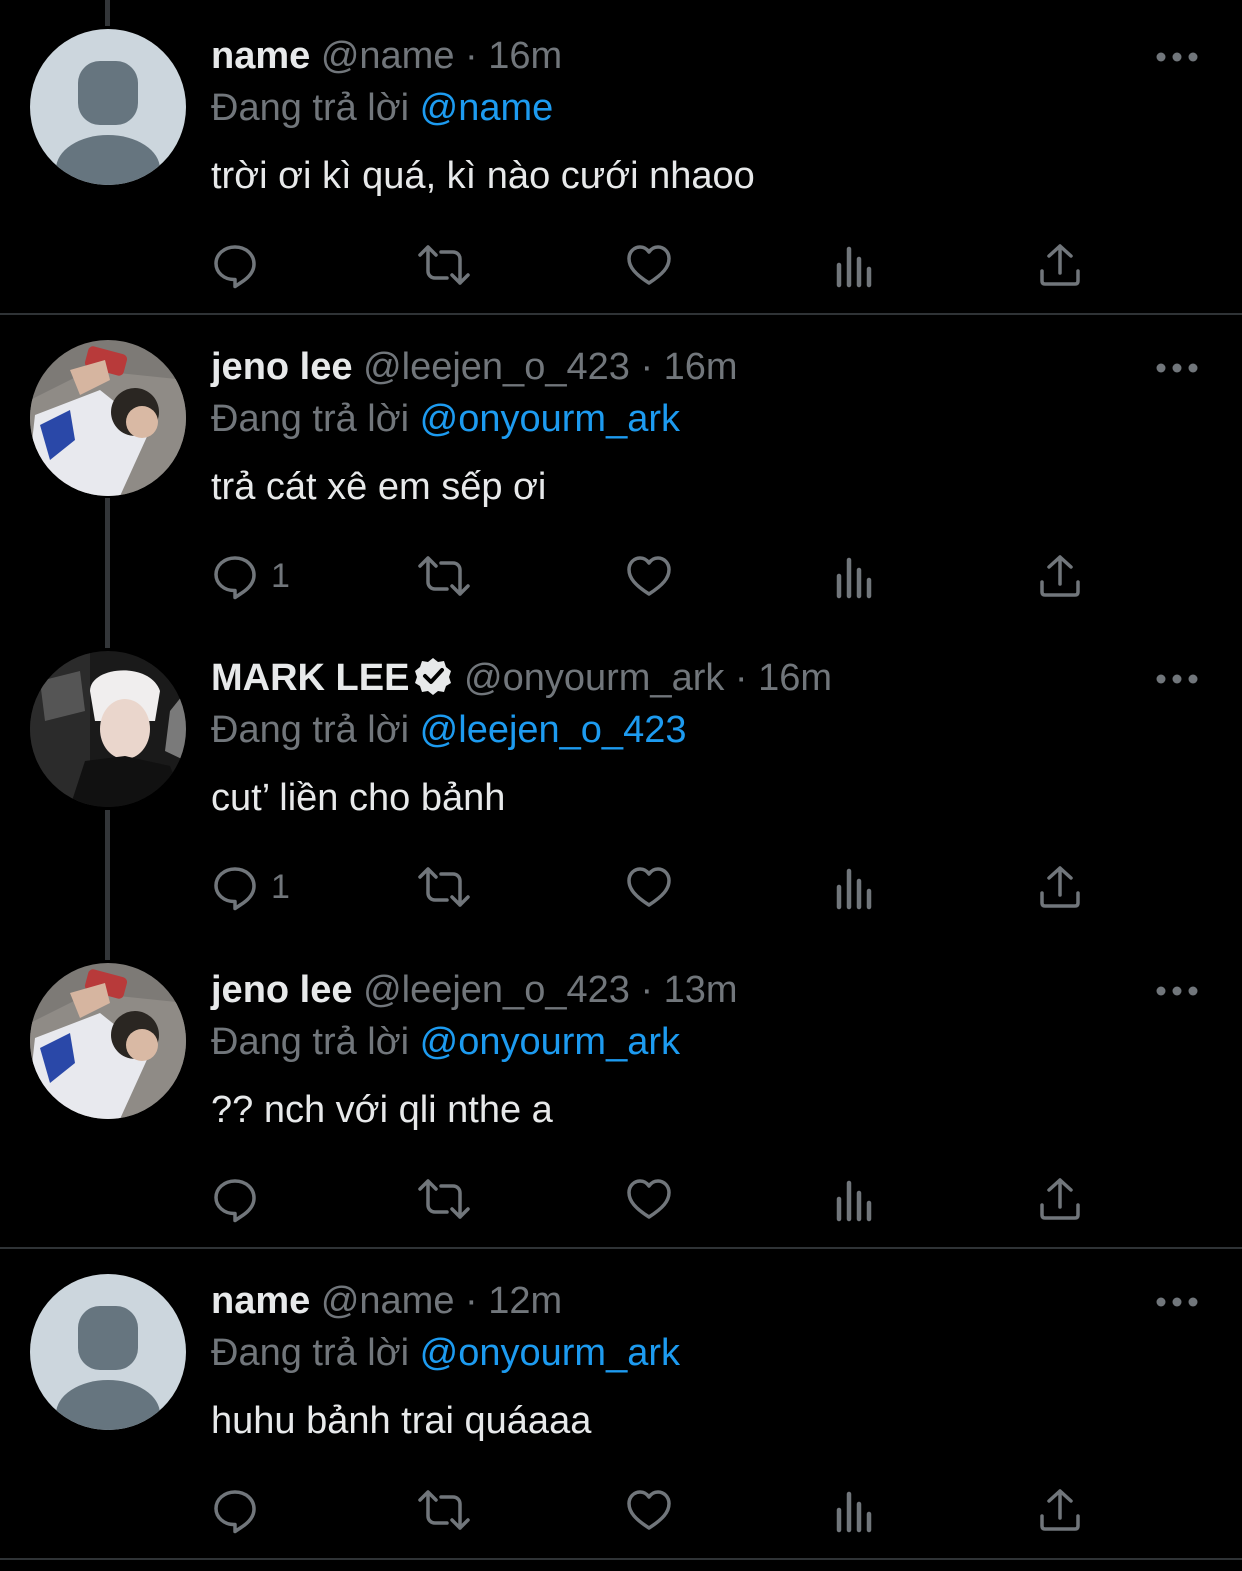 This screenshot has width=1242, height=1571. Describe the element at coordinates (525, 1301) in the screenshot. I see `timestamp: 12m` at that location.